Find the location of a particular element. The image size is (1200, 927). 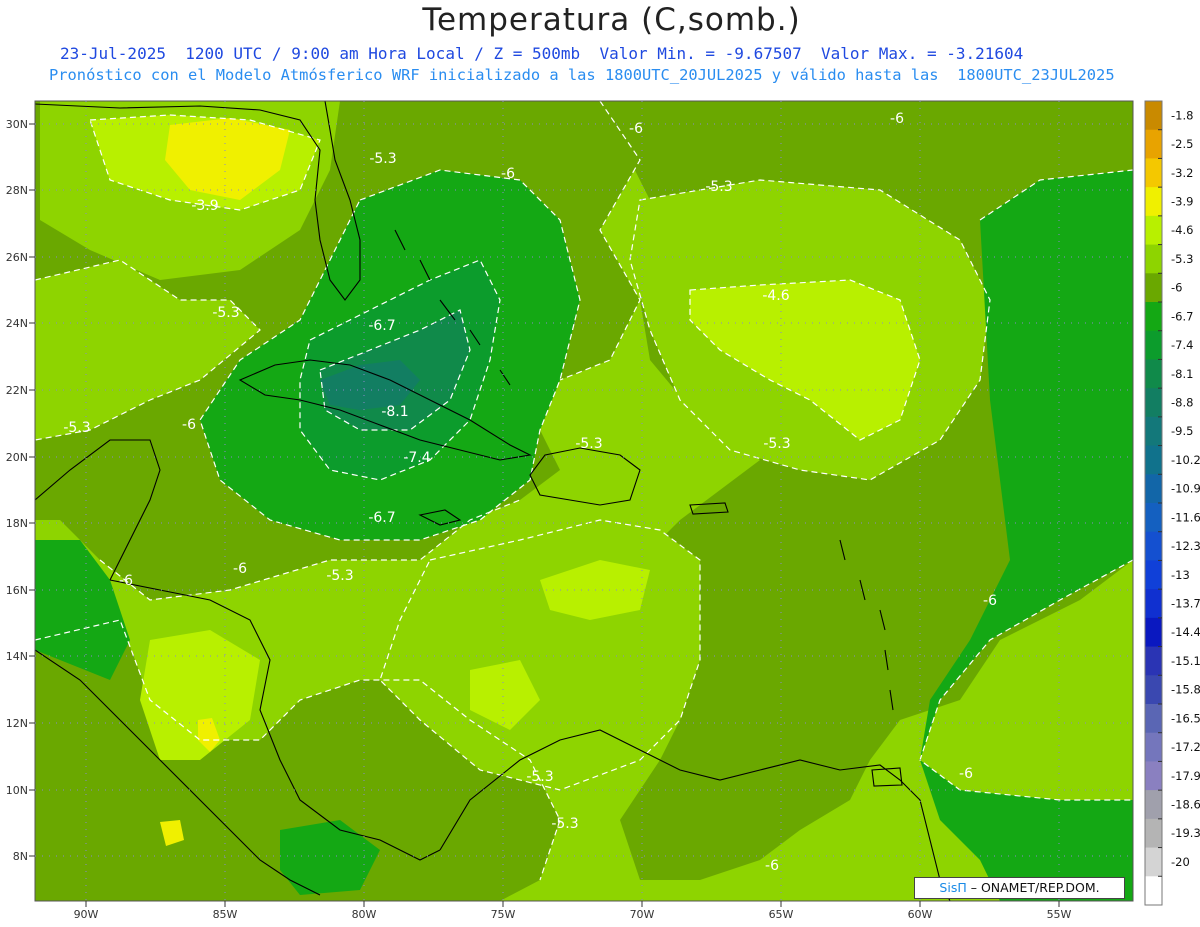

colorbar-label: -10.9 is located at coordinates (1185, 489).